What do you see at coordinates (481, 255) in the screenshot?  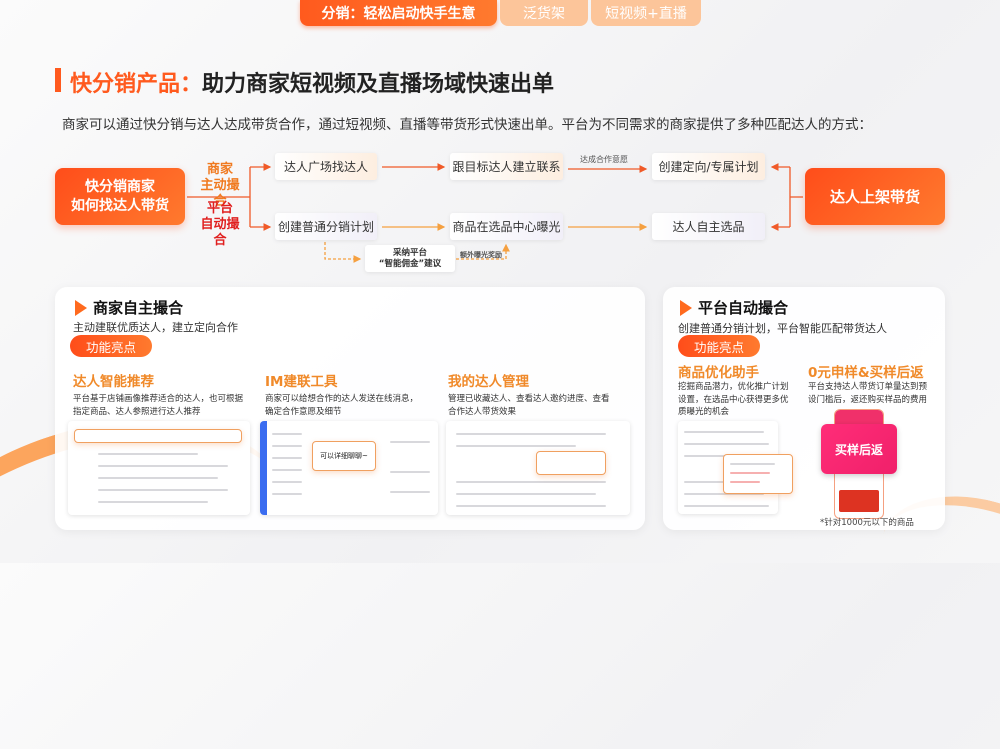 I see `edge-label-exposure: 额外曝光奖励` at bounding box center [481, 255].